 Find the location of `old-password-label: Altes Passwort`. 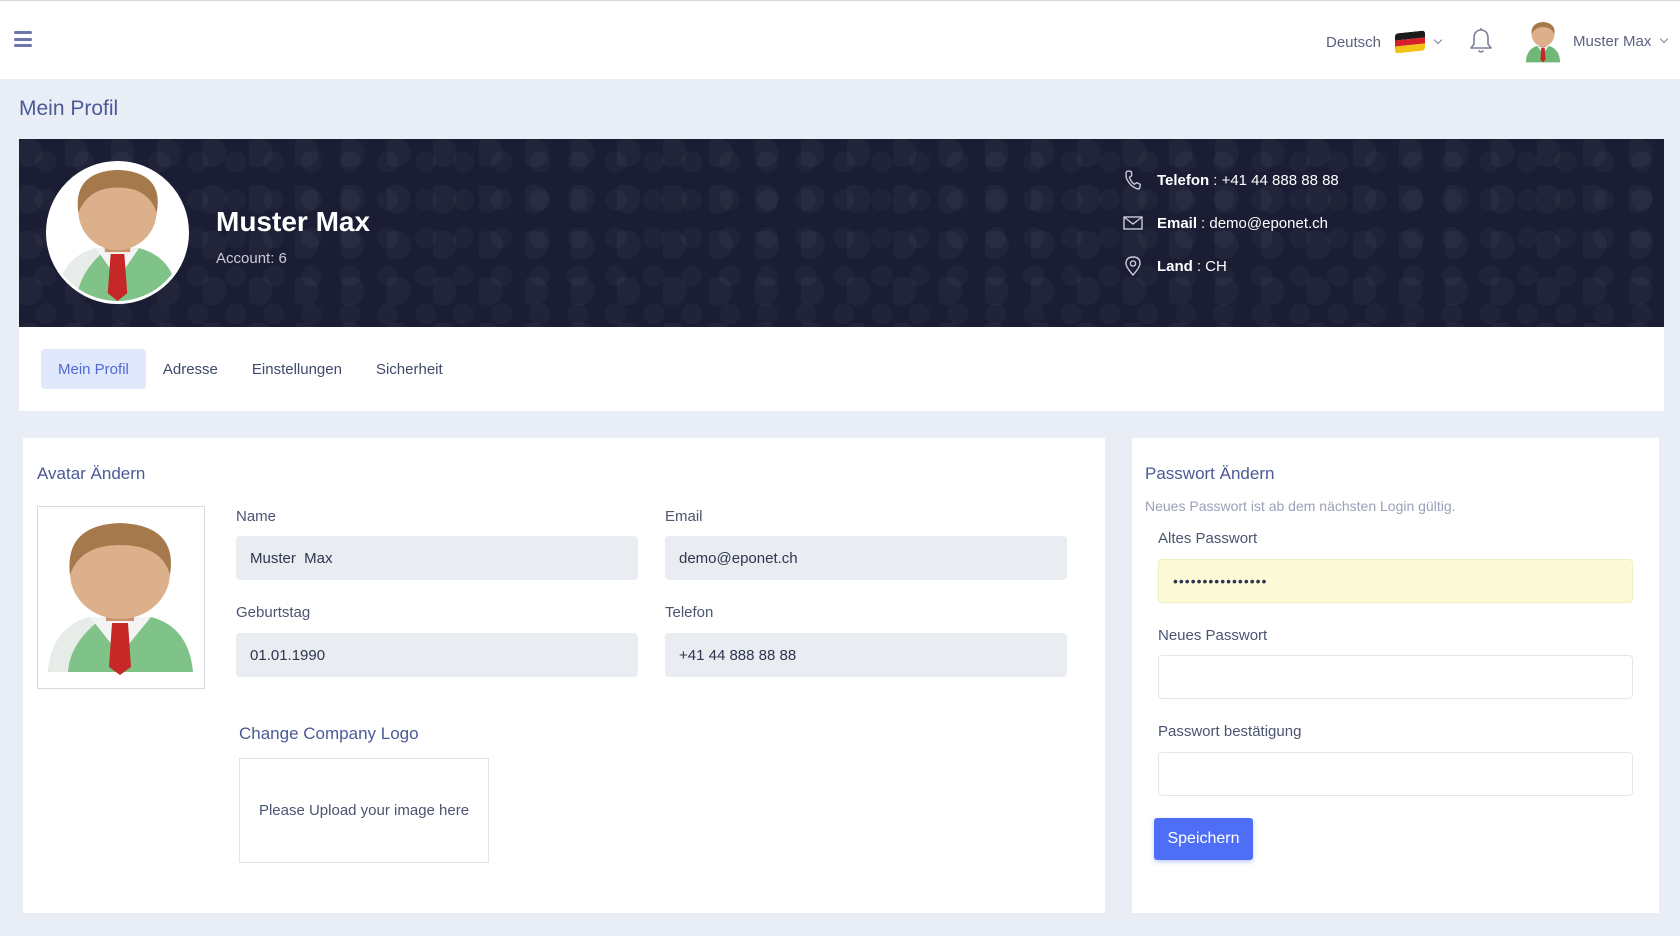

old-password-label: Altes Passwort is located at coordinates (1208, 538).